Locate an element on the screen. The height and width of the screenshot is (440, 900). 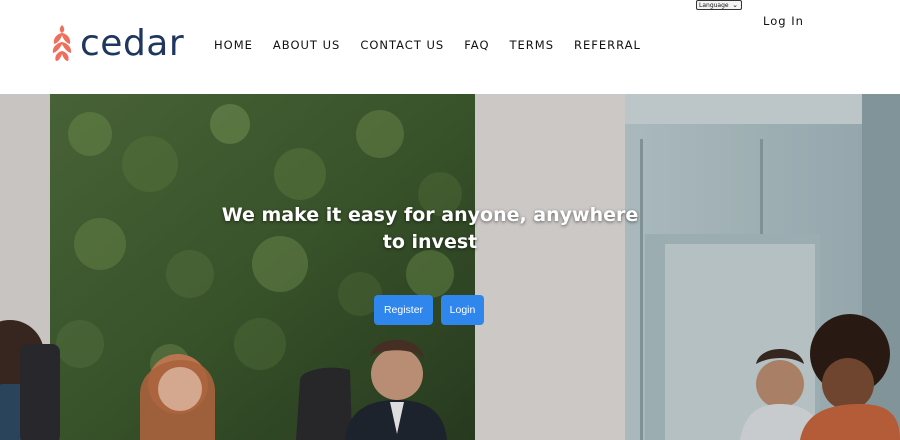
nav-referral: REFERRAL is located at coordinates (607, 45).